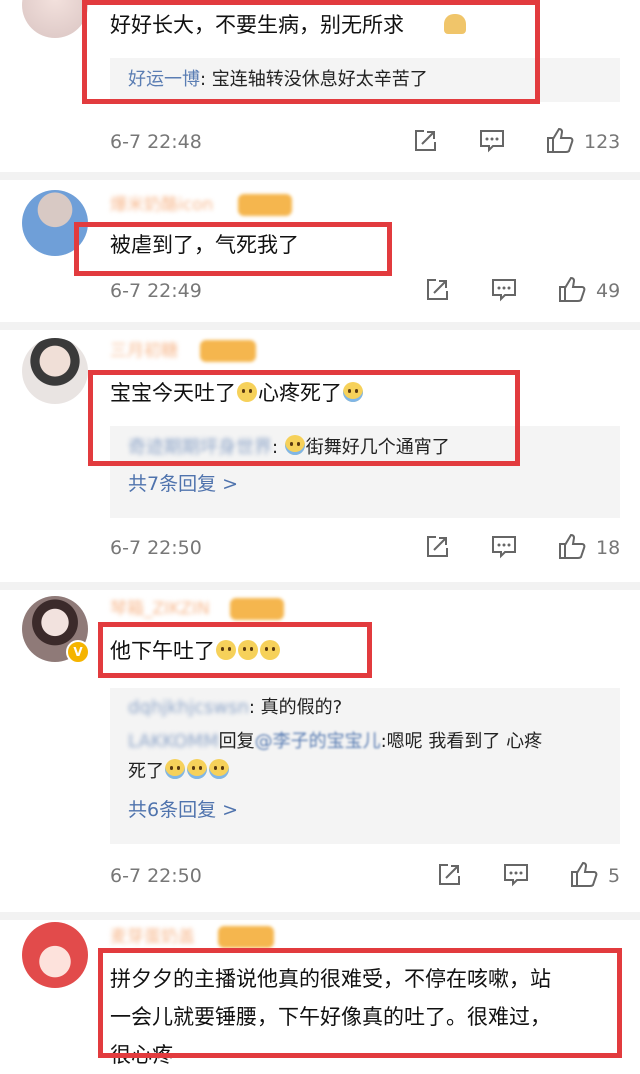 The image size is (640, 1074). What do you see at coordinates (188, 707) in the screenshot?
I see `reply-username: dqhjkhjcswsn` at bounding box center [188, 707].